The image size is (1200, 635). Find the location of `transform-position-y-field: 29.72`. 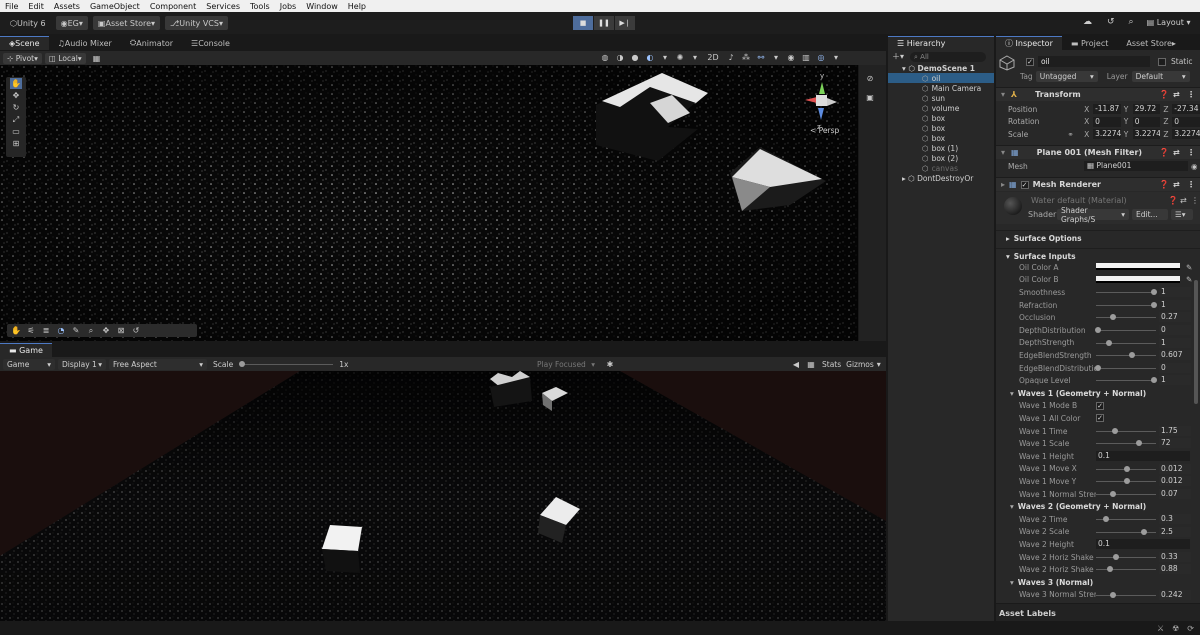

transform-position-y-field: 29.72 is located at coordinates (1146, 109).